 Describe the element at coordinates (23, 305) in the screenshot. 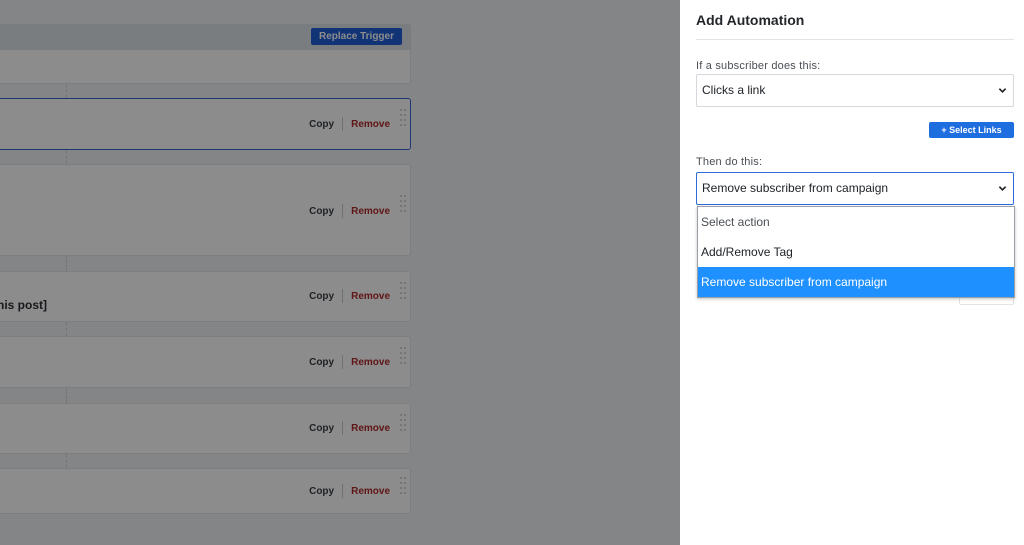

I see `card-text: his post]` at that location.